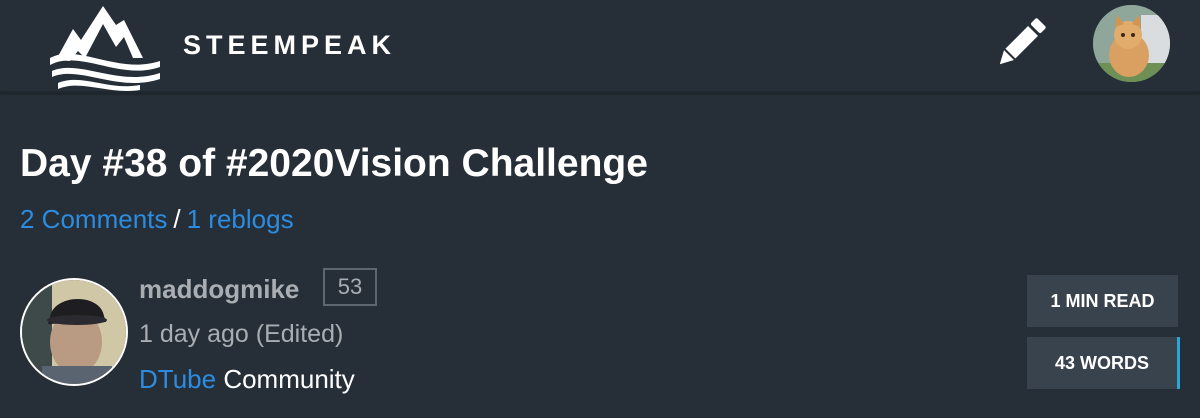  I want to click on community-label: Community, so click(289, 379).